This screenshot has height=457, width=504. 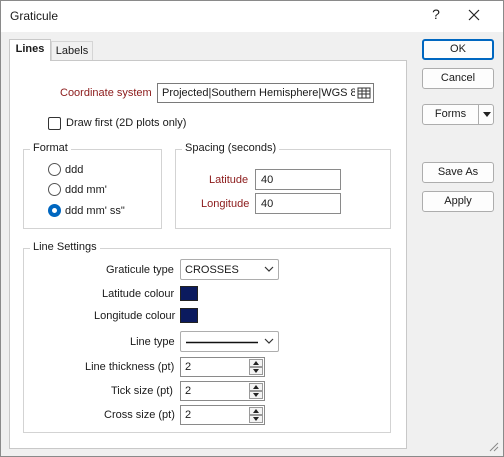 I want to click on format-option-ddd-mm: ddd mm', so click(x=86, y=190).